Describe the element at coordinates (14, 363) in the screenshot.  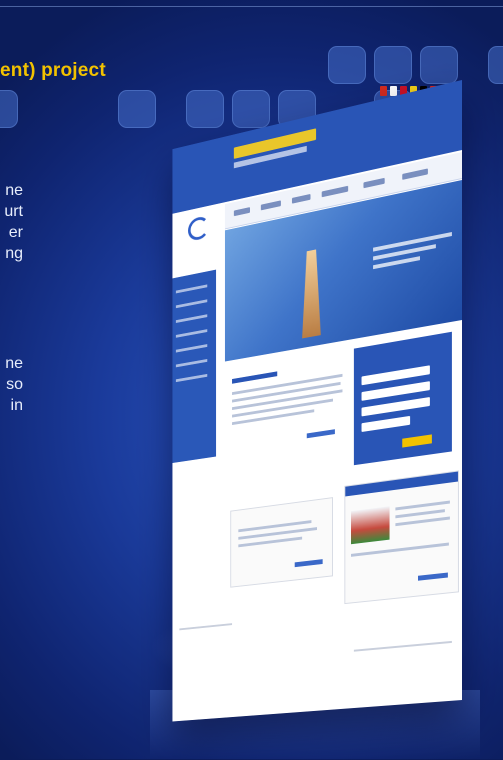
I see `body-line-1: ne` at that location.